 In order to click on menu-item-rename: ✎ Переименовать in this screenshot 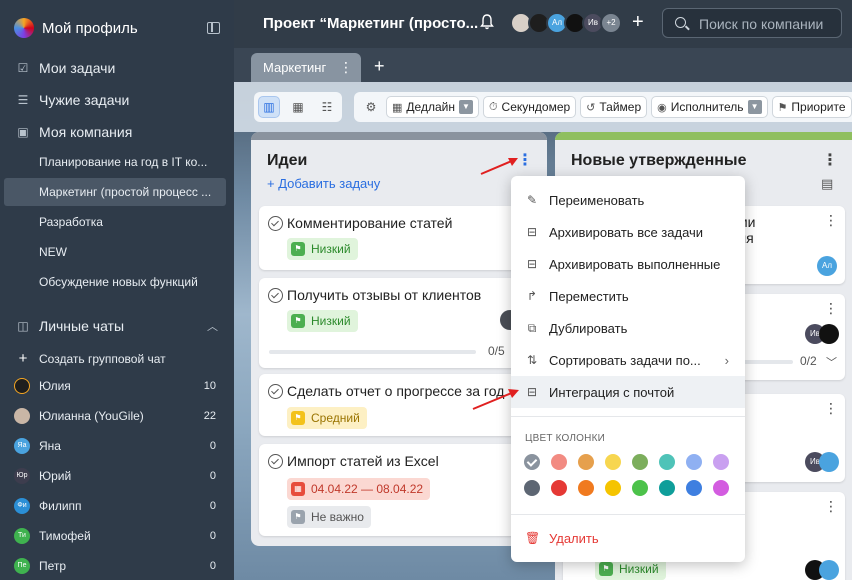, I will do `click(628, 200)`.